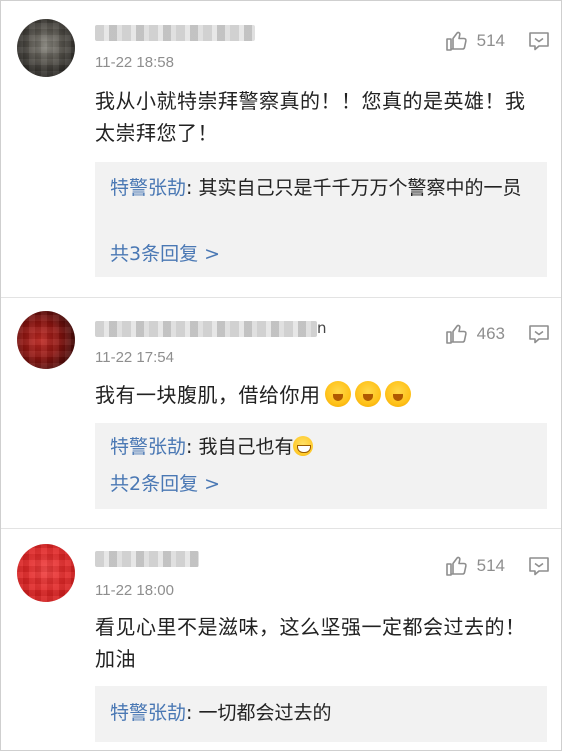  What do you see at coordinates (208, 395) in the screenshot?
I see `comment-text: 我有一块腹肌，借给你用` at bounding box center [208, 395].